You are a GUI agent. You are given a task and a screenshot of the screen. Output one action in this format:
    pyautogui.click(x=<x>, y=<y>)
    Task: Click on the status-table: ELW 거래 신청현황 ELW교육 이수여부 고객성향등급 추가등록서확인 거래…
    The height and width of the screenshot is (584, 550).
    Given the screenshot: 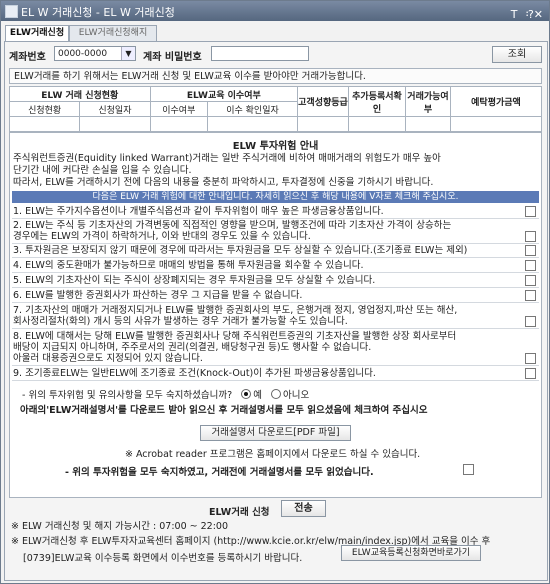 What is the action you would take?
    pyautogui.click(x=275, y=109)
    